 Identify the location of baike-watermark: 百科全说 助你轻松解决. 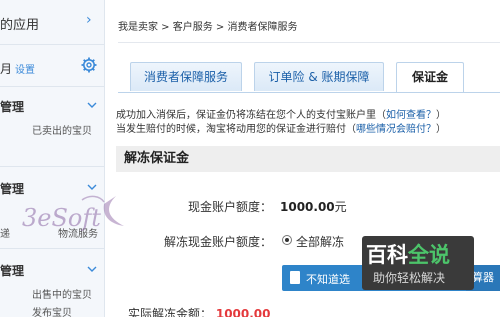
(418, 263).